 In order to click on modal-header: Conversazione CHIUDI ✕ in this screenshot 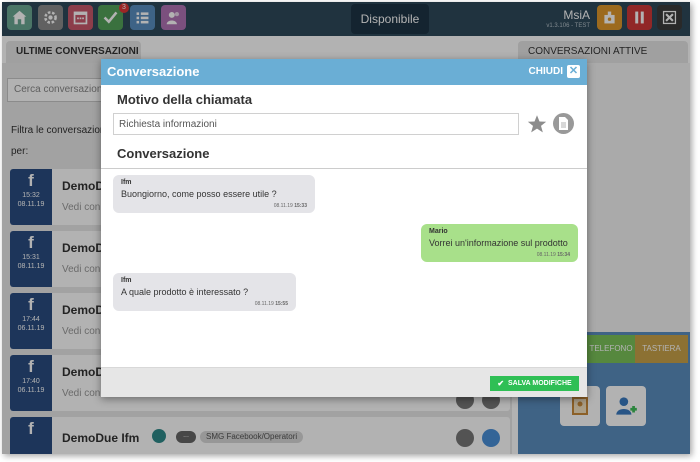, I will do `click(344, 72)`.